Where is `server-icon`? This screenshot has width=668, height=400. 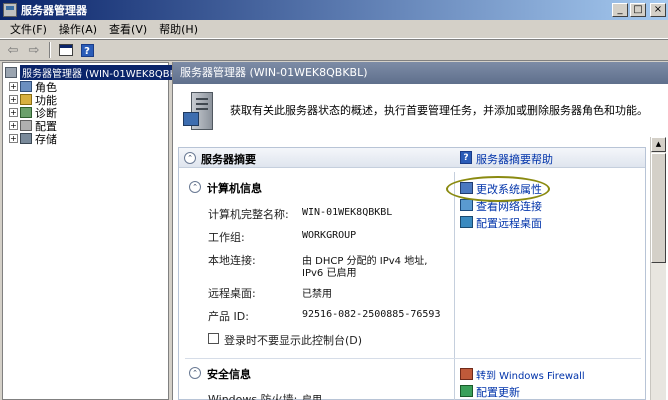 server-icon is located at coordinates (11, 72).